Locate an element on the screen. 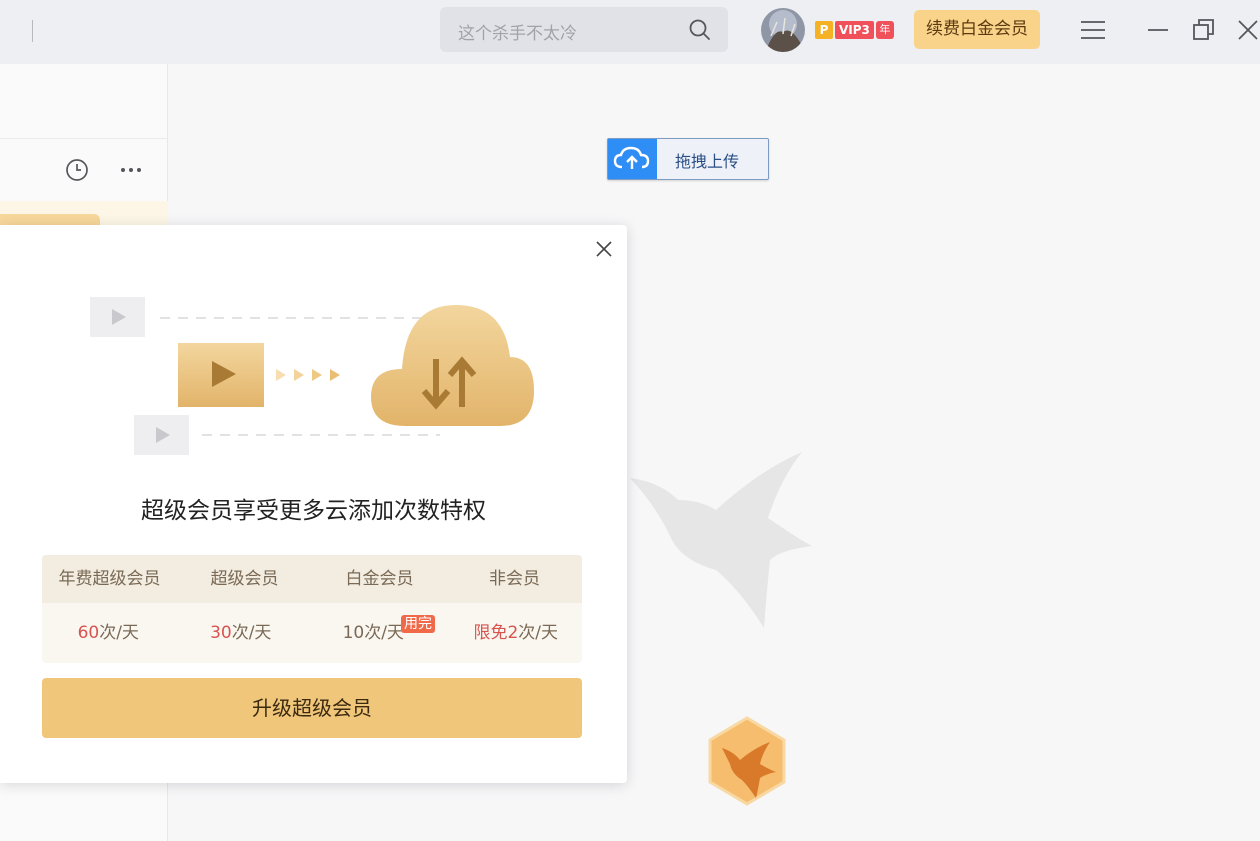 Image resolution: width=1260 pixels, height=841 pixels. quota-platinum: 10次/天 用完 is located at coordinates (378, 633).